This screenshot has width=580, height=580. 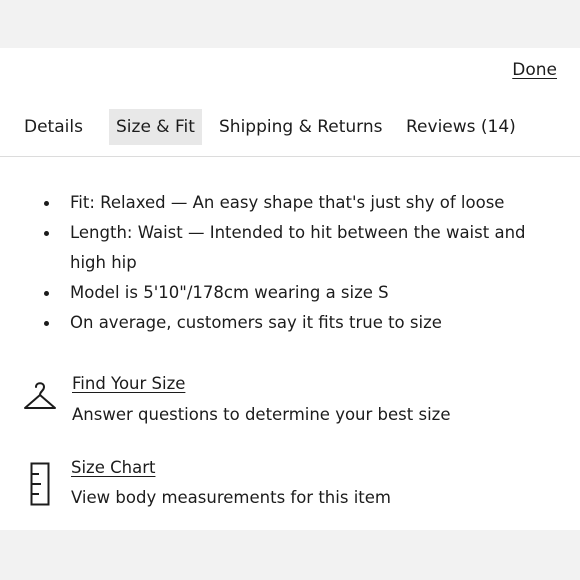 What do you see at coordinates (534, 70) in the screenshot?
I see `done-button: Done` at bounding box center [534, 70].